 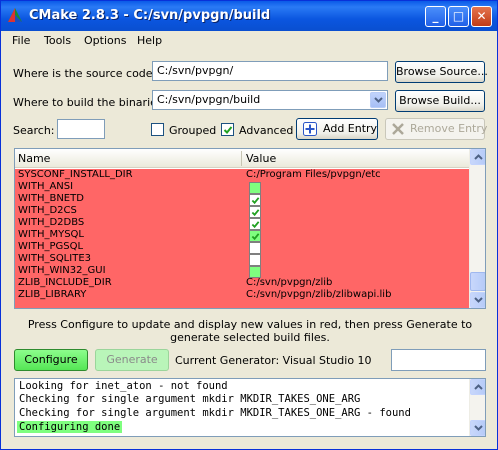 What do you see at coordinates (318, 294) in the screenshot?
I see `cell-value: C:/svn/pvpgn/zlib/zlibwapi.lib` at bounding box center [318, 294].